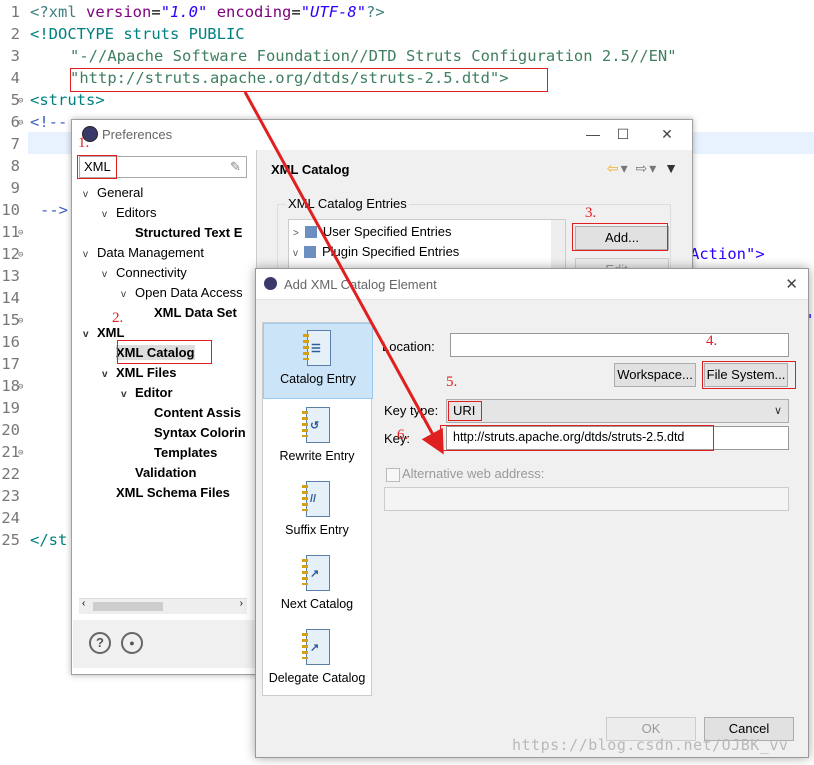  I want to click on watermark: https://blog.csdn.net/OJBK_vv, so click(650, 745).